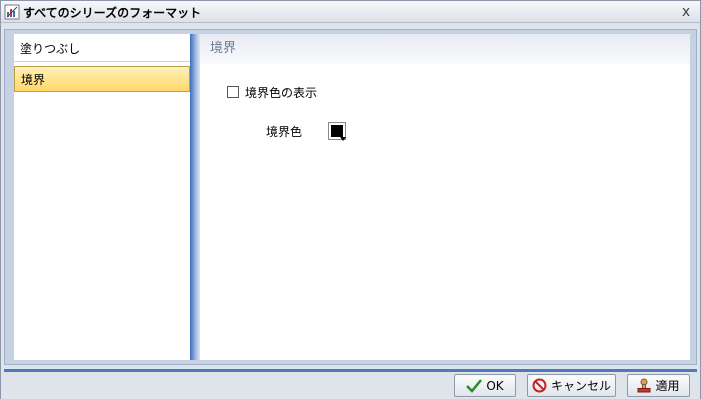 This screenshot has width=701, height=399. I want to click on apply-label: 適用, so click(667, 386).